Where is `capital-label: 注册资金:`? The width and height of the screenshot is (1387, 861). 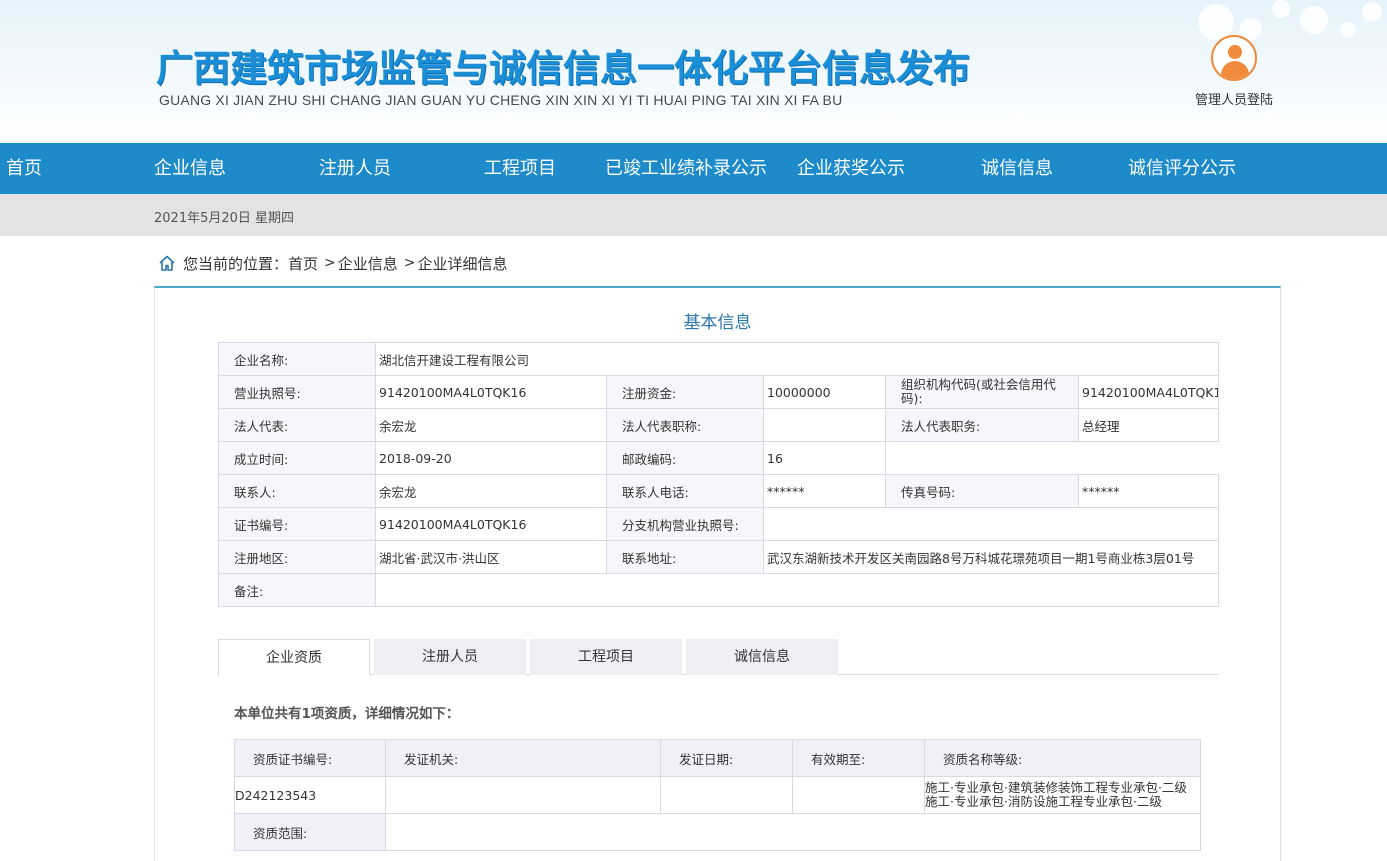
capital-label: 注册资金: is located at coordinates (685, 392).